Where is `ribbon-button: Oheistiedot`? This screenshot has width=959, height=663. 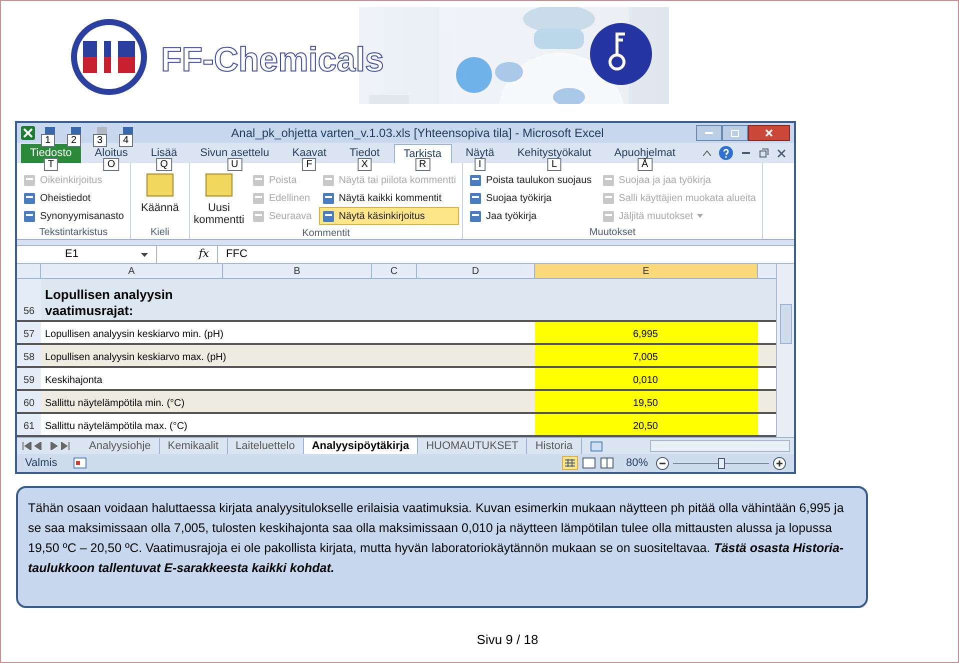
ribbon-button: Oheistiedot is located at coordinates (73, 198).